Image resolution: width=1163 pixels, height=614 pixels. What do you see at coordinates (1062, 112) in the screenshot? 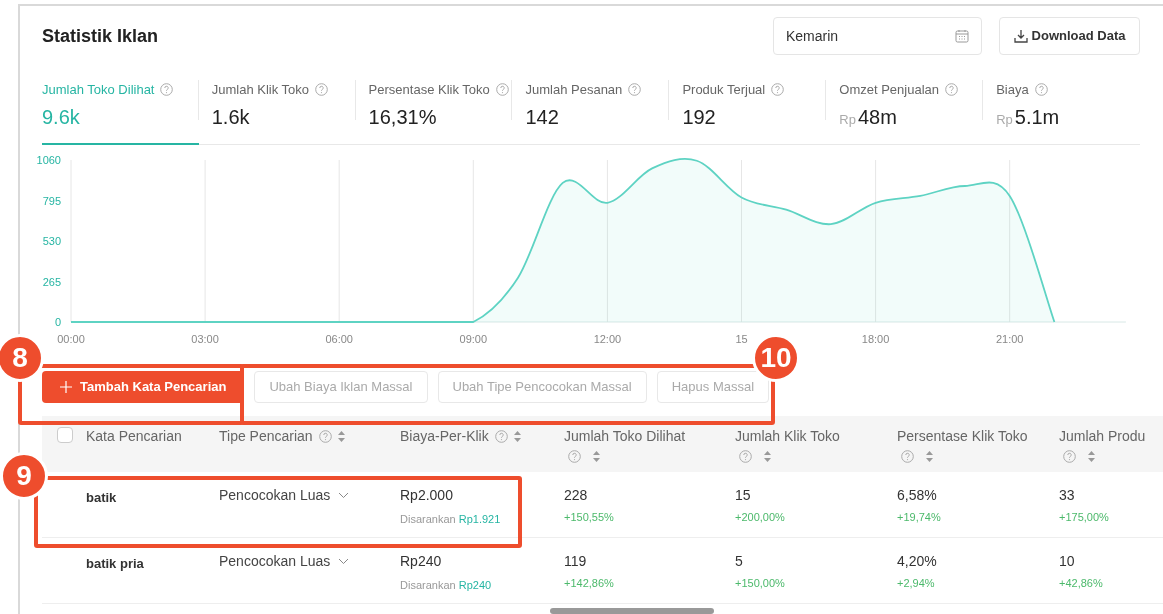
I see `metric-tab: Biaya Rp5.1m` at bounding box center [1062, 112].